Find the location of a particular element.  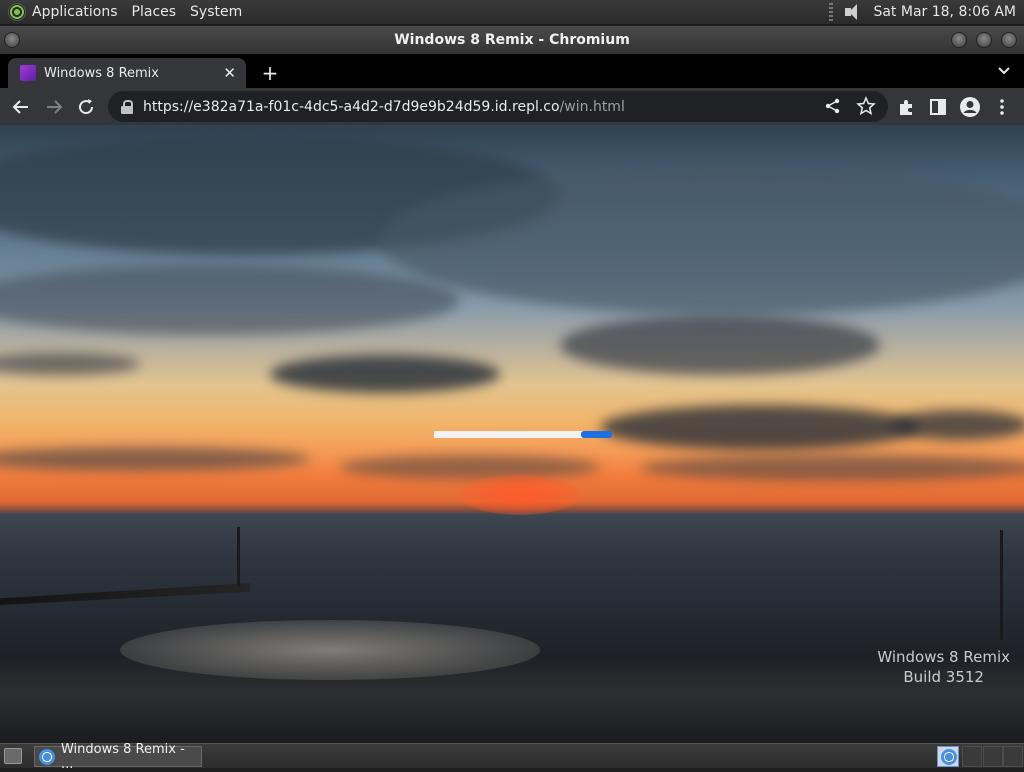

tab-strip: Windows 8 Remix ✕ + is located at coordinates (512, 71).